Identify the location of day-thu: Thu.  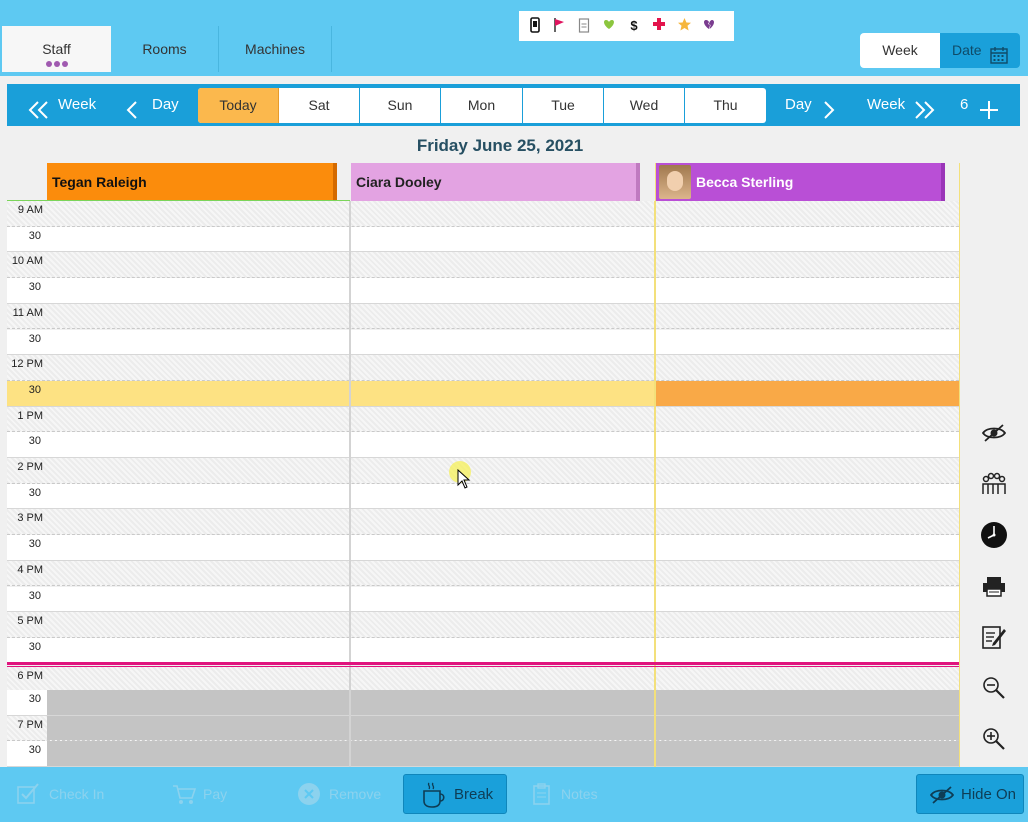
(725, 105).